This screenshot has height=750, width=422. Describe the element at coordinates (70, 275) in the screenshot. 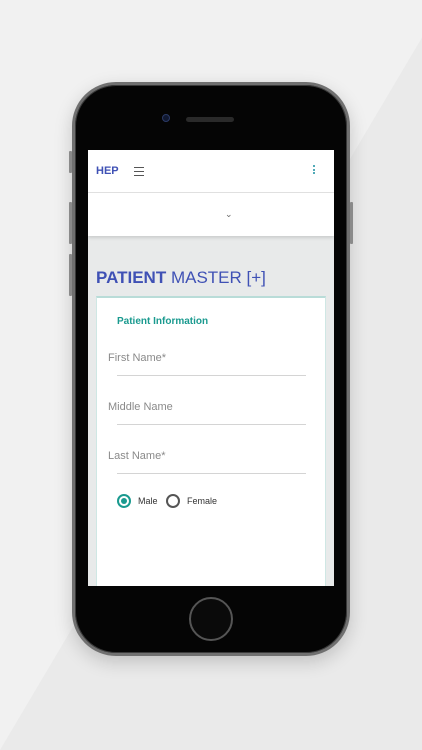

I see `phone-volume-down` at that location.